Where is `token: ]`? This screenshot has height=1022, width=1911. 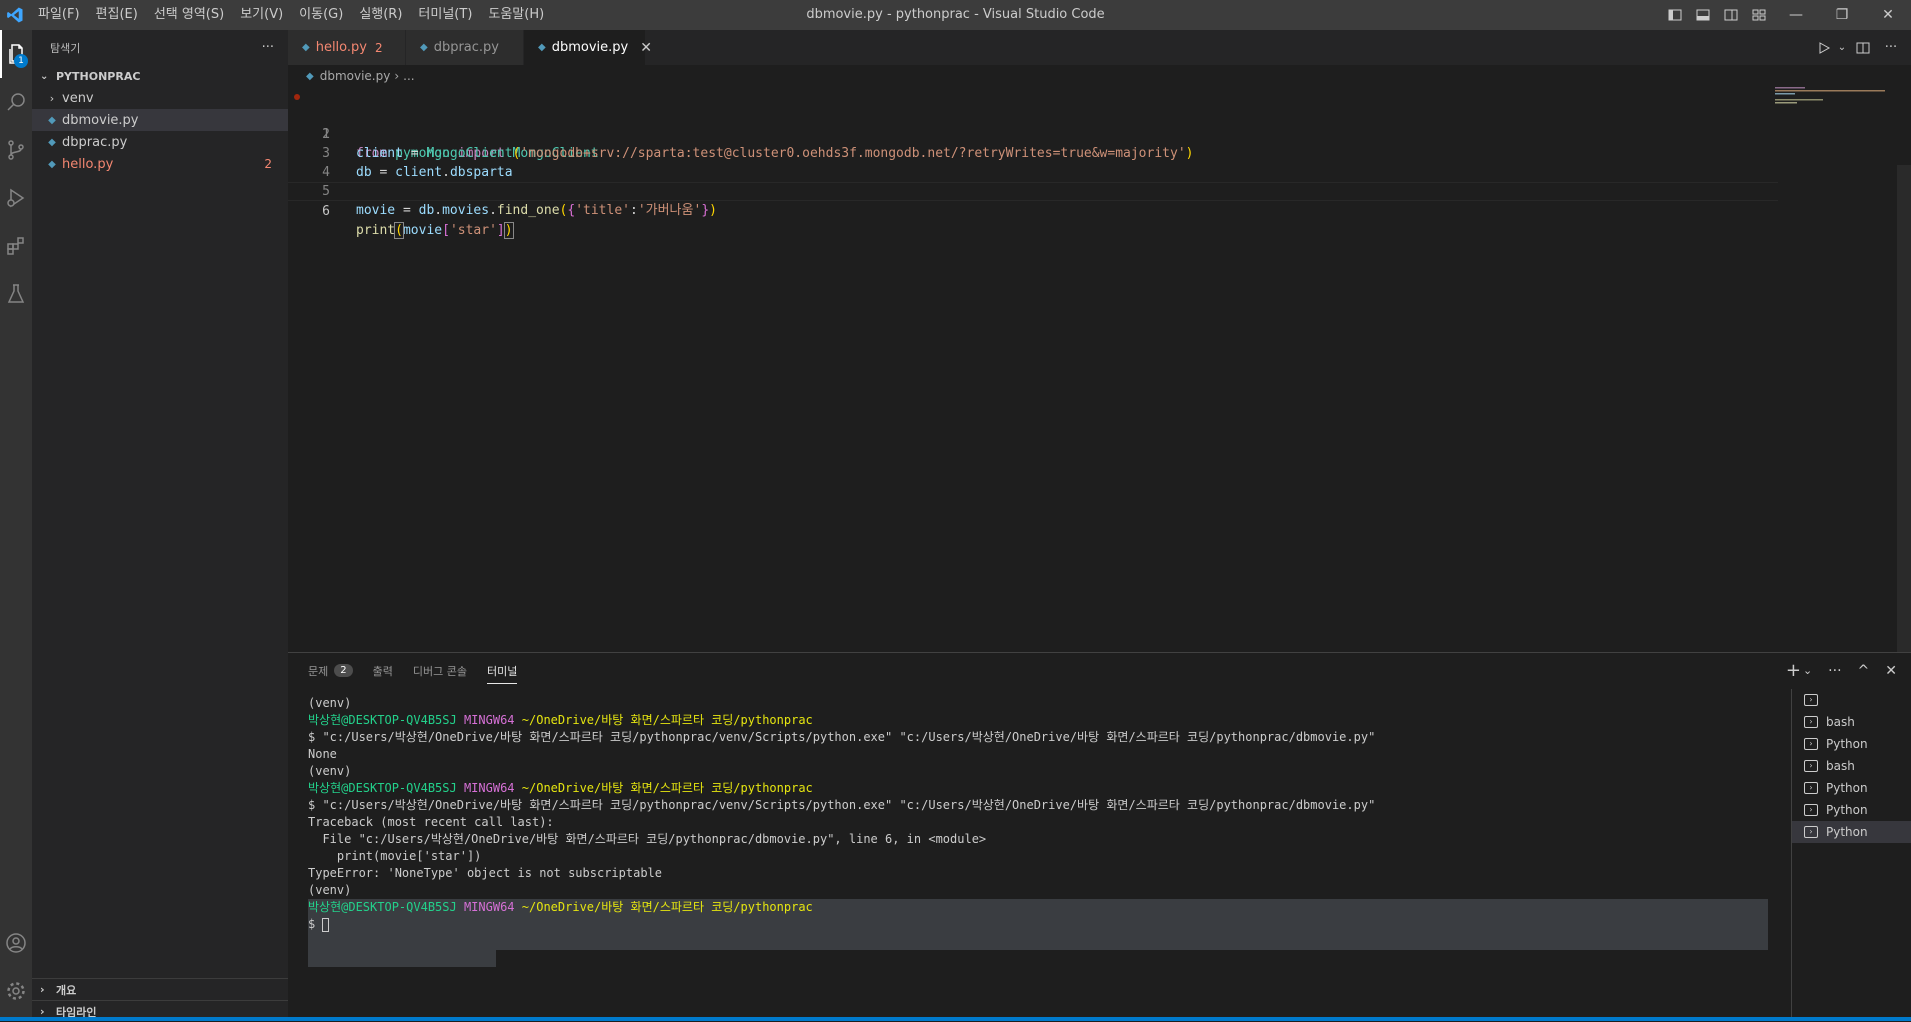
token: ] is located at coordinates (500, 230).